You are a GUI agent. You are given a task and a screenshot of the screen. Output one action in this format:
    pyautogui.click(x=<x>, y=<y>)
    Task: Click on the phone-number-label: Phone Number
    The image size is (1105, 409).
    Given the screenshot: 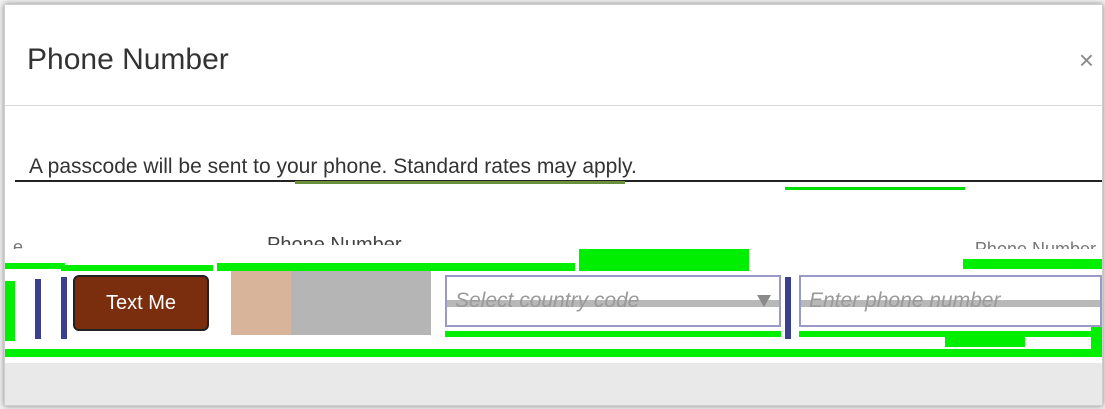 What is the action you would take?
    pyautogui.click(x=334, y=239)
    